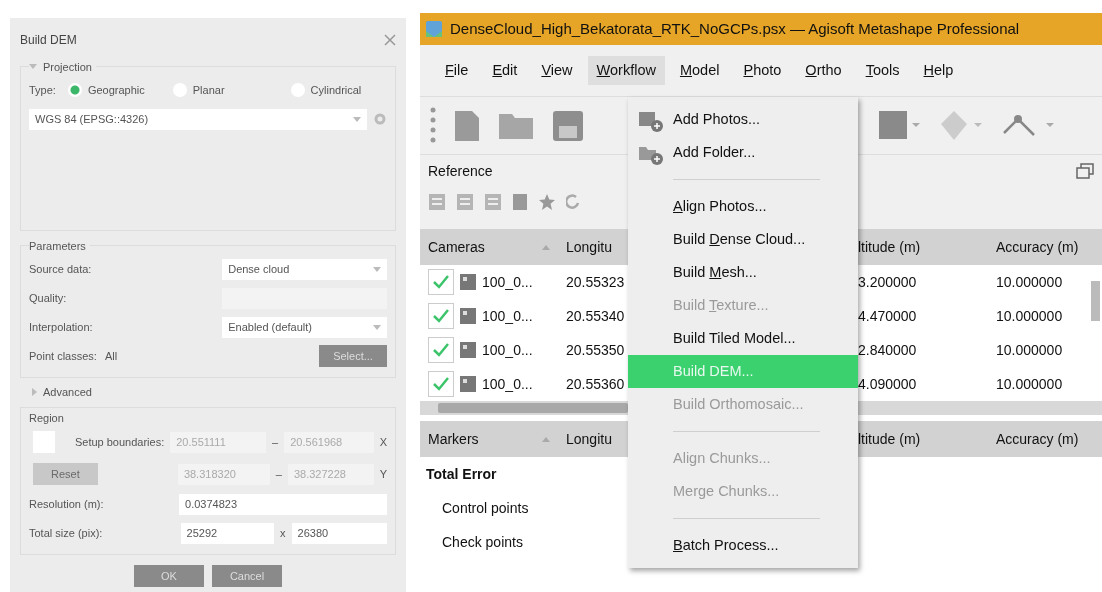 This screenshot has height=592, width=1102. Describe the element at coordinates (626, 70) in the screenshot. I see `menu-item: Workflow` at that location.